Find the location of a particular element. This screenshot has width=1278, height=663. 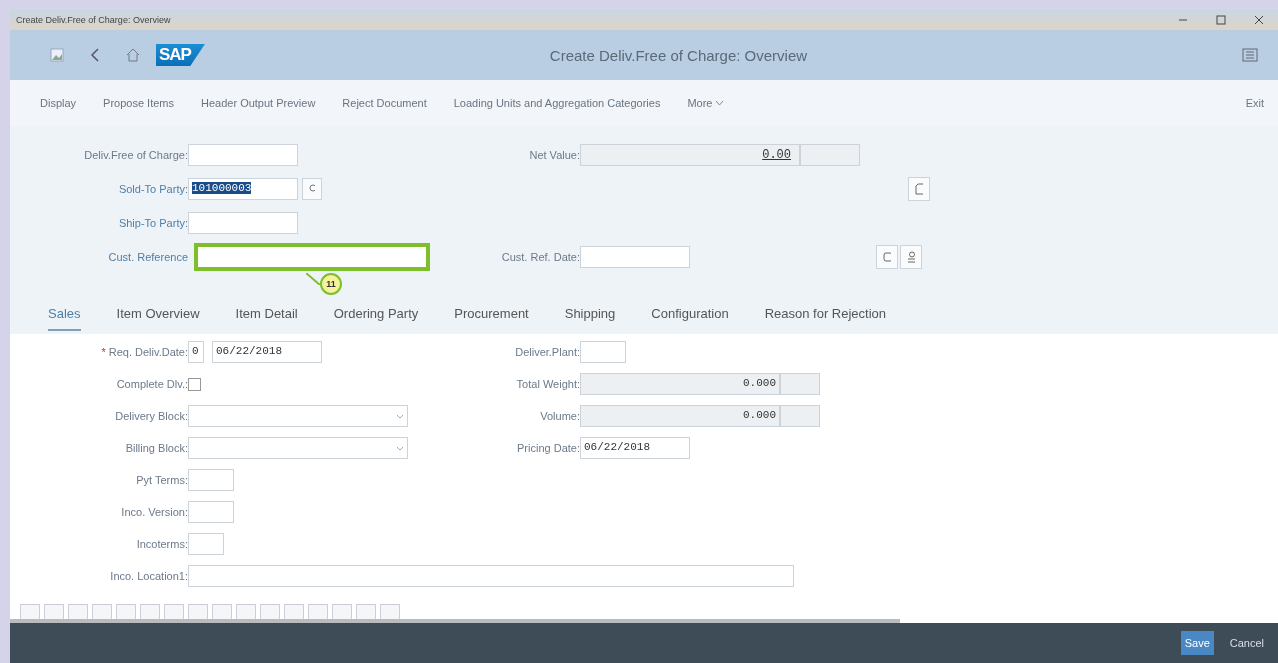

tab: Ordering Party is located at coordinates (376, 314).